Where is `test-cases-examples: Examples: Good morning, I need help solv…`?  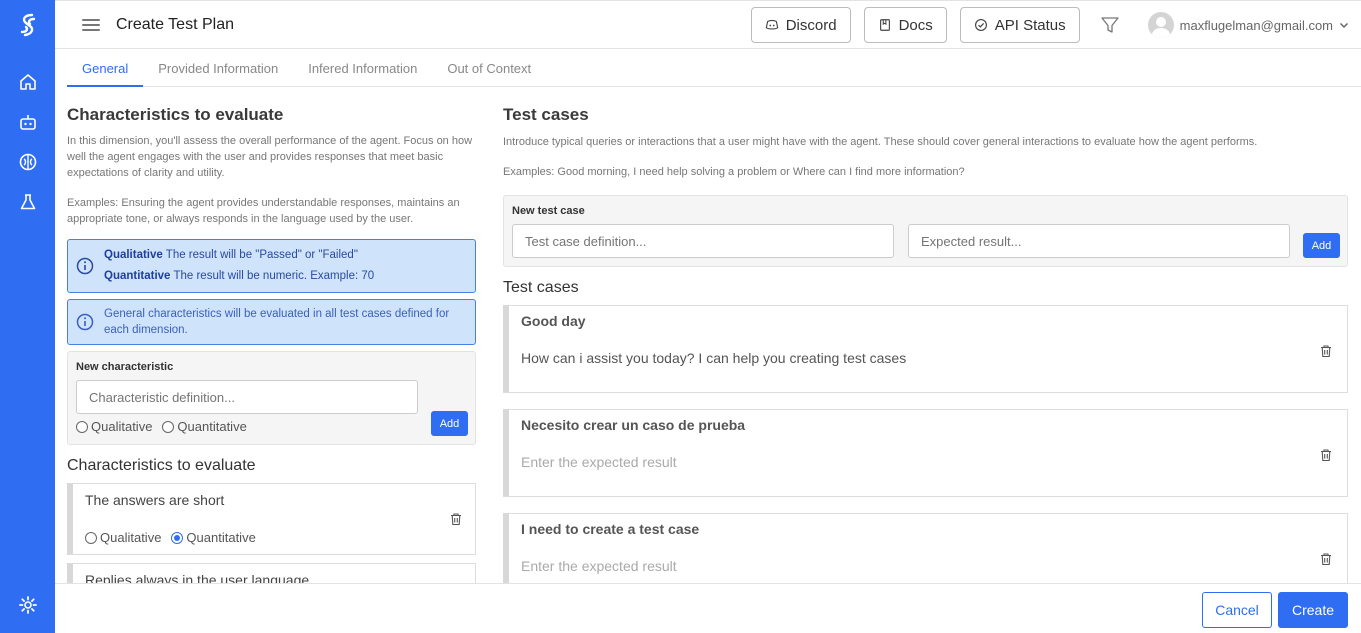 test-cases-examples: Examples: Good morning, I need help solv… is located at coordinates (734, 172).